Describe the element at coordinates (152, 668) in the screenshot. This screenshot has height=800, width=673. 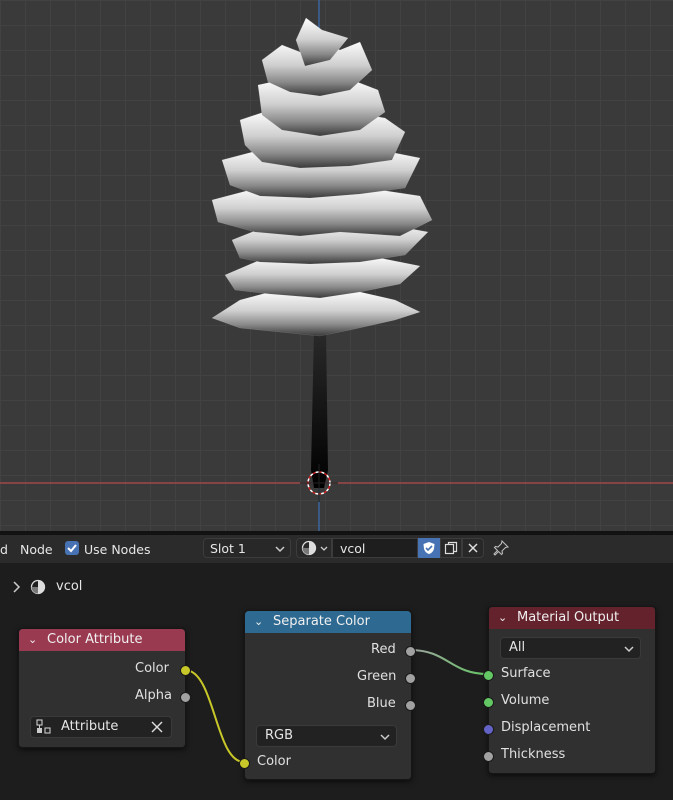
I see `output-color-label: Color` at that location.